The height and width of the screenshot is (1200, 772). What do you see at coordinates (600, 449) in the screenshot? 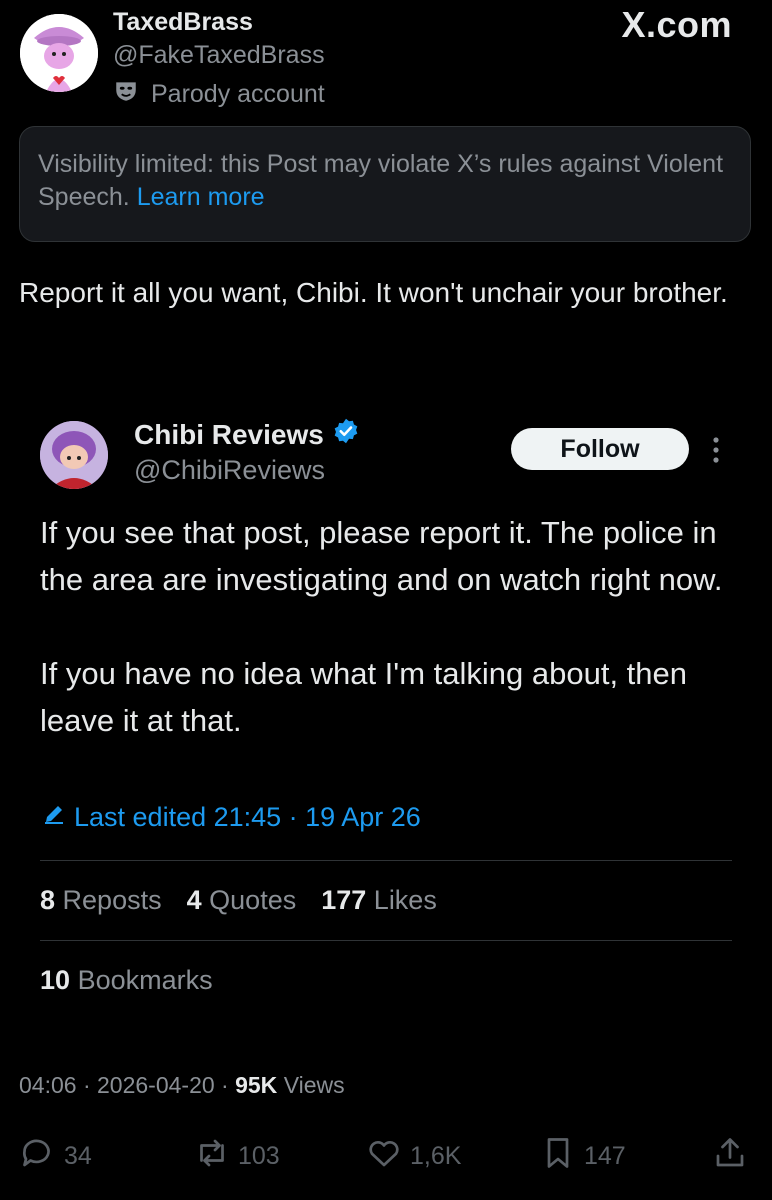
I see `follow-button: Follow` at bounding box center [600, 449].